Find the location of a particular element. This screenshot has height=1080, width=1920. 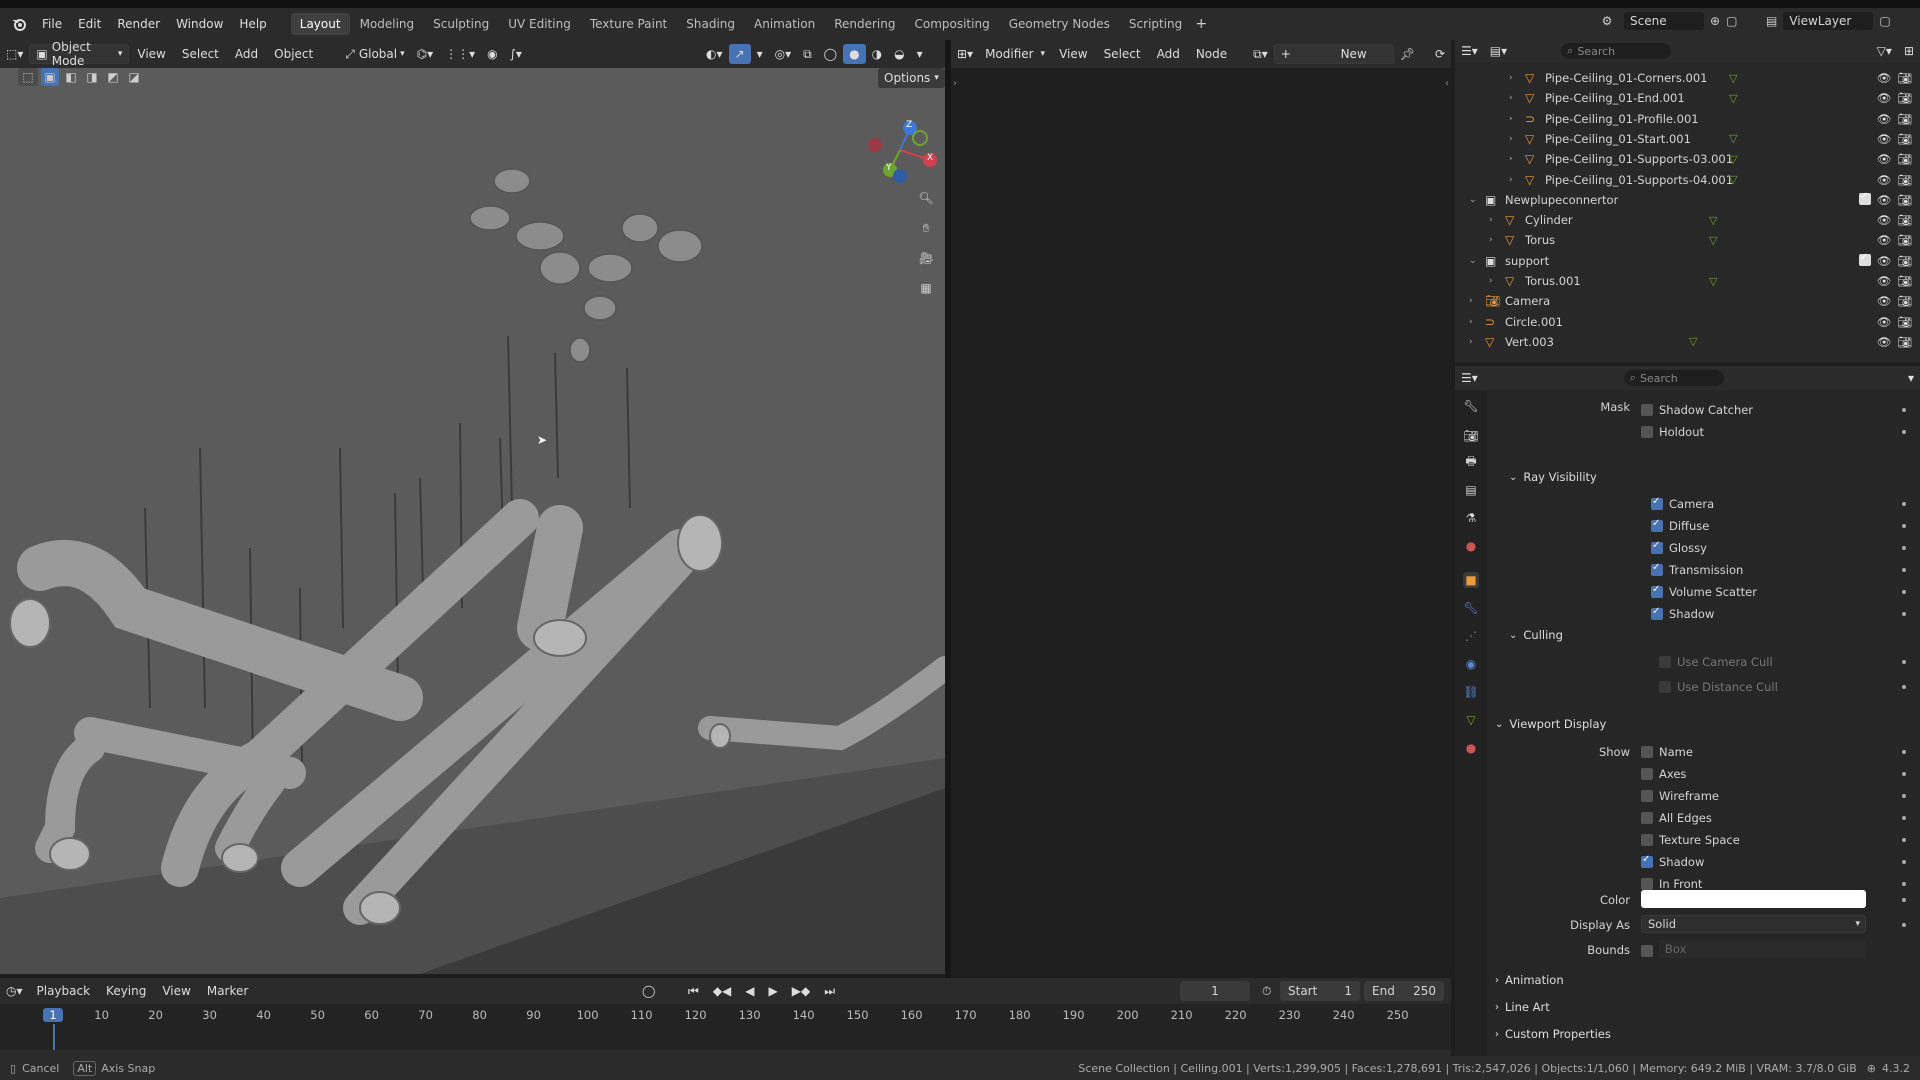

constraints-tab-icon: ⛓︎ is located at coordinates (1471, 692).